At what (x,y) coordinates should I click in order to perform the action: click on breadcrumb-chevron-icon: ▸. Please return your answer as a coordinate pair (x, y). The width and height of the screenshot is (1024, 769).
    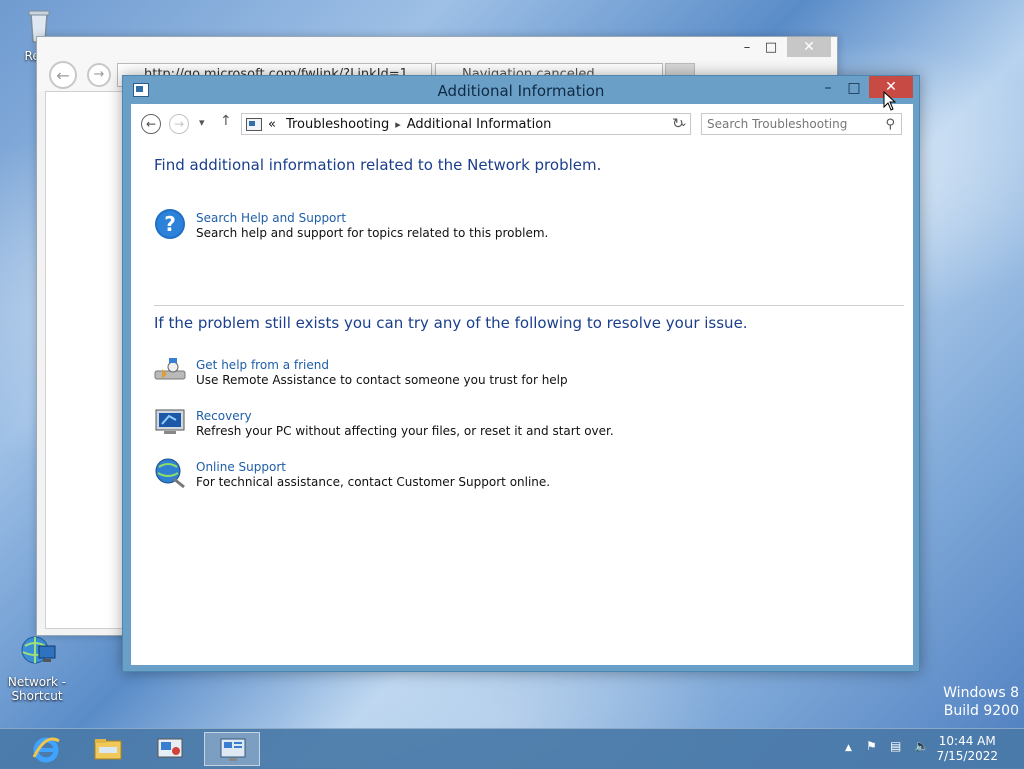
    Looking at the image, I should click on (398, 124).